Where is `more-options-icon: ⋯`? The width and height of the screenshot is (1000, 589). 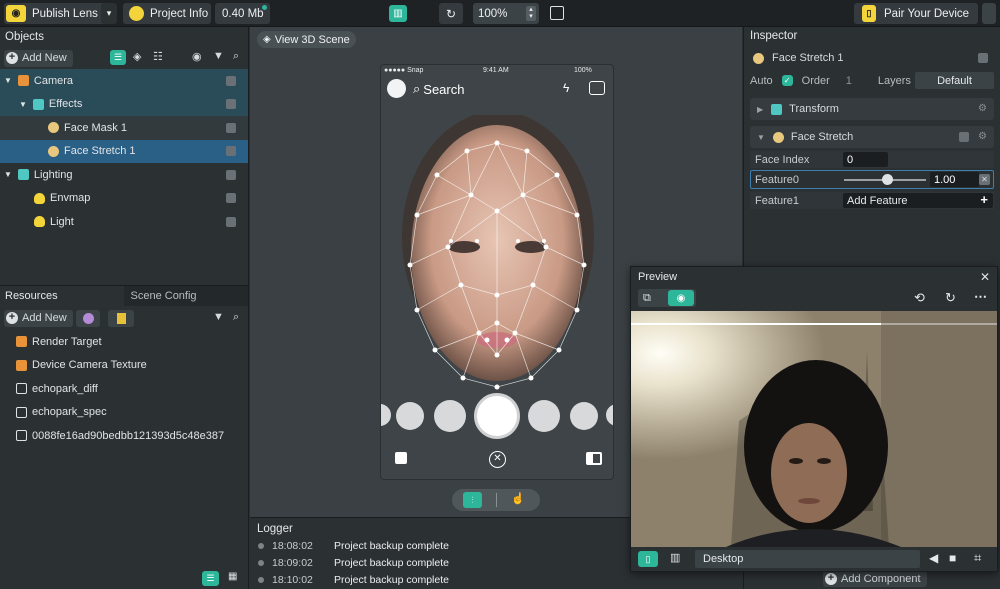
more-options-icon: ⋯ is located at coordinates (980, 297).